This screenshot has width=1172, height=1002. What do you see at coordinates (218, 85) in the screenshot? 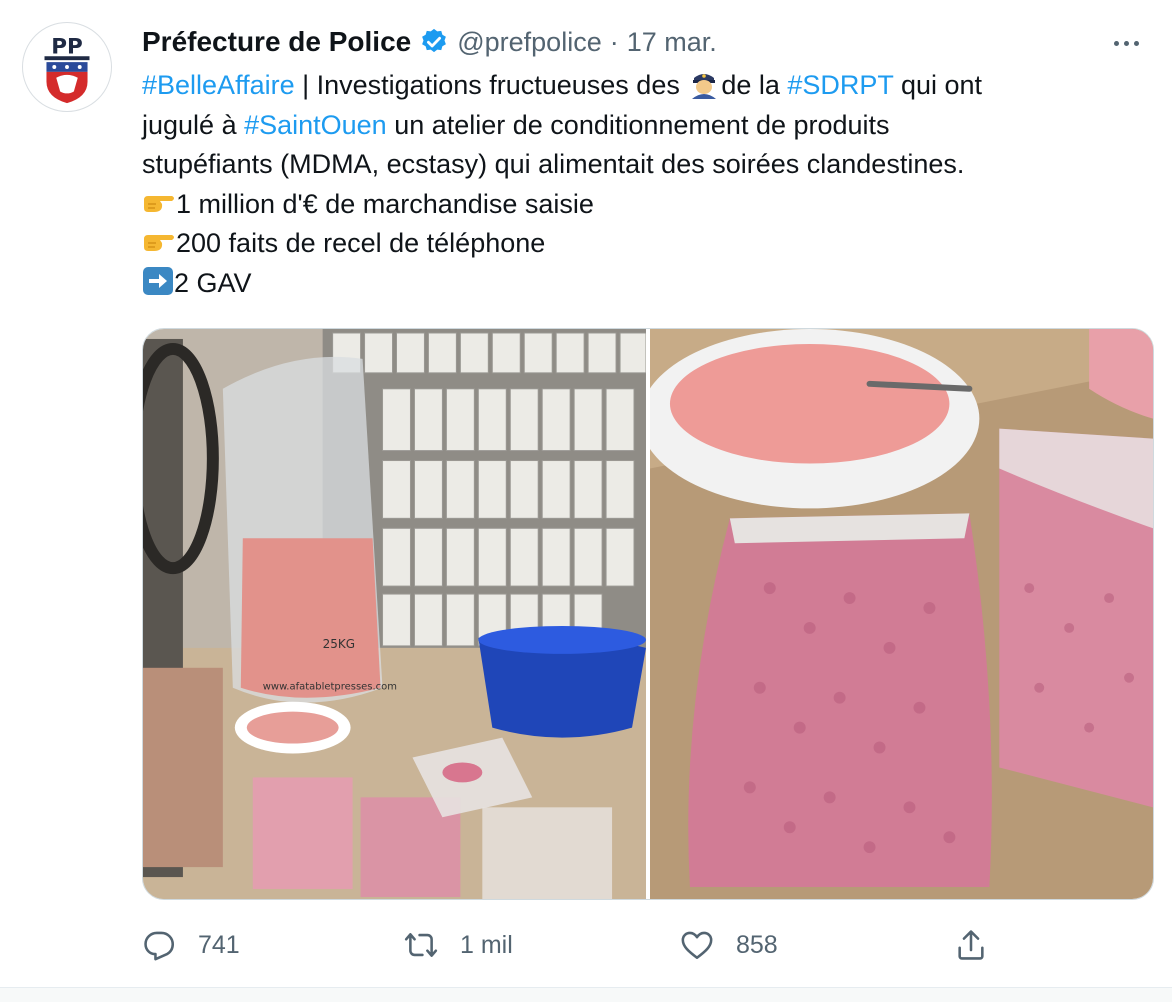
I see `hashtag-belleaffaire: #BelleAffaire` at bounding box center [218, 85].